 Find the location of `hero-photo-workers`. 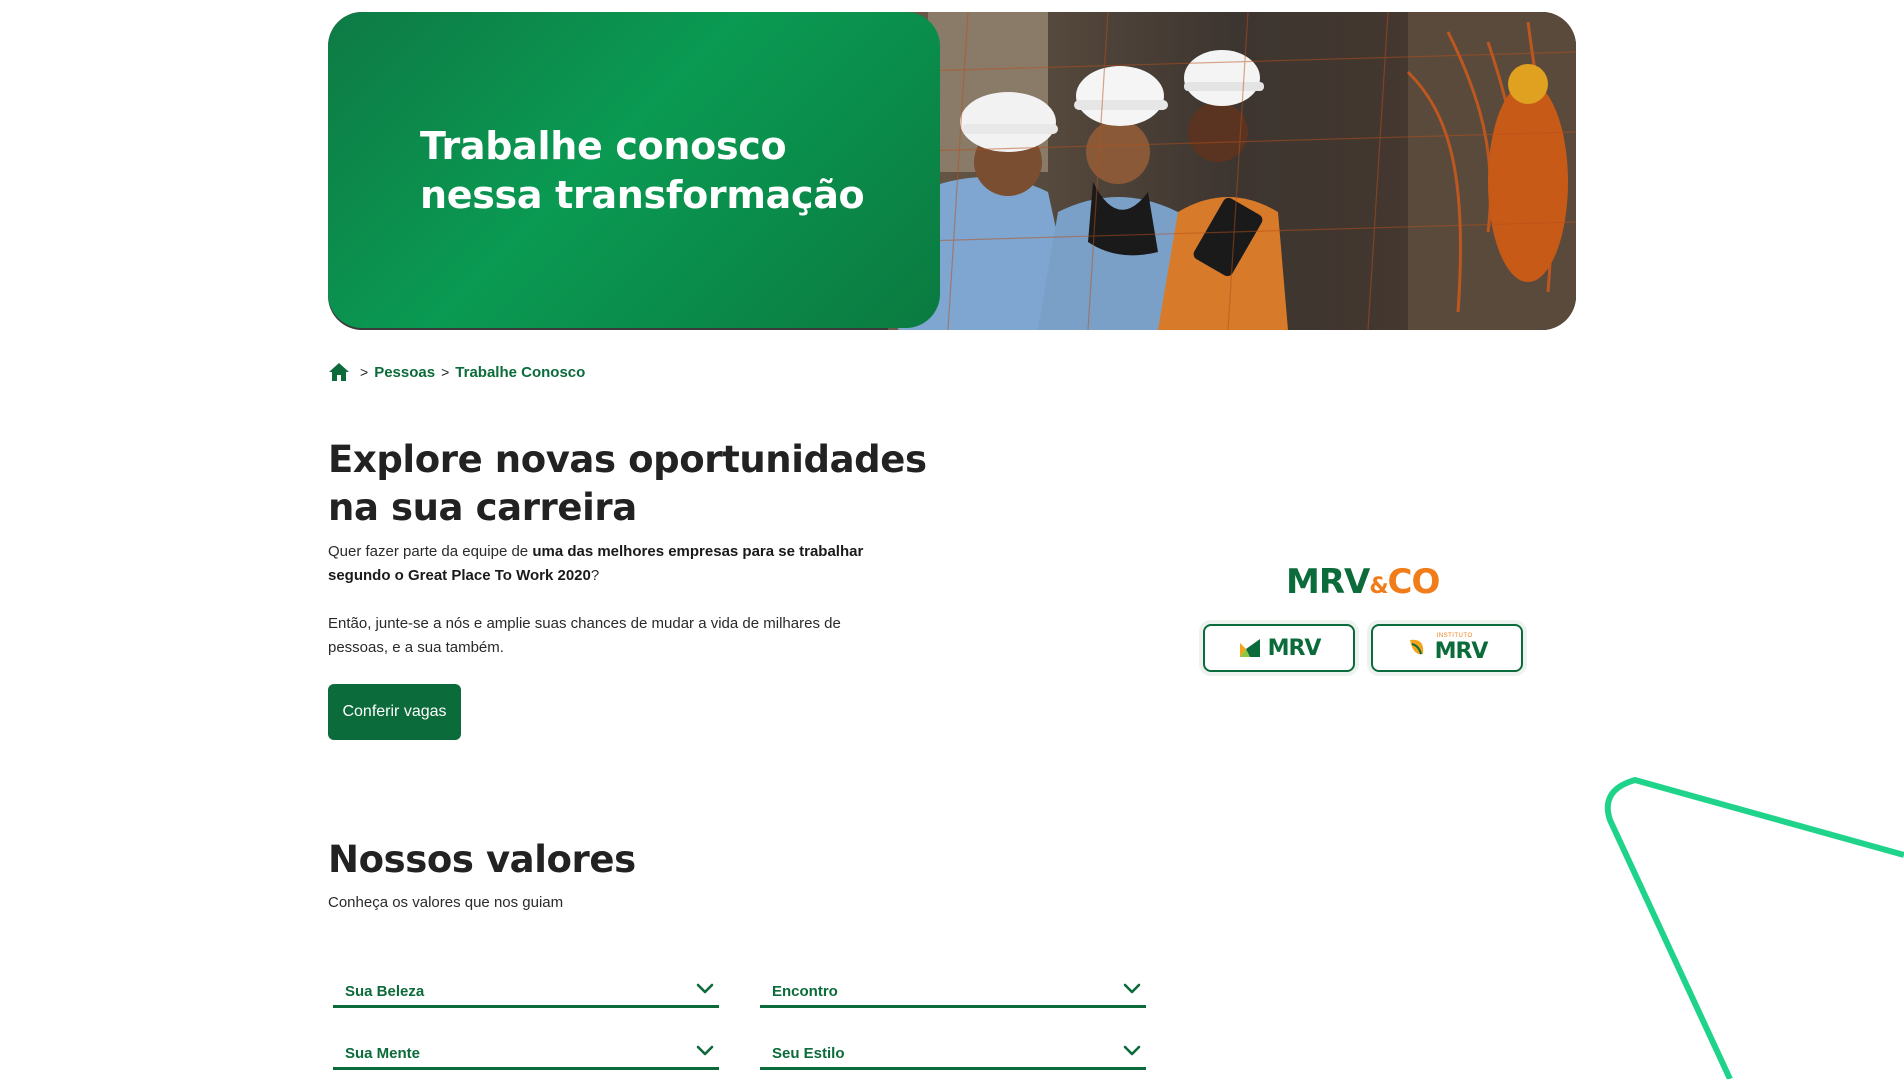

hero-photo-workers is located at coordinates (1232, 171).